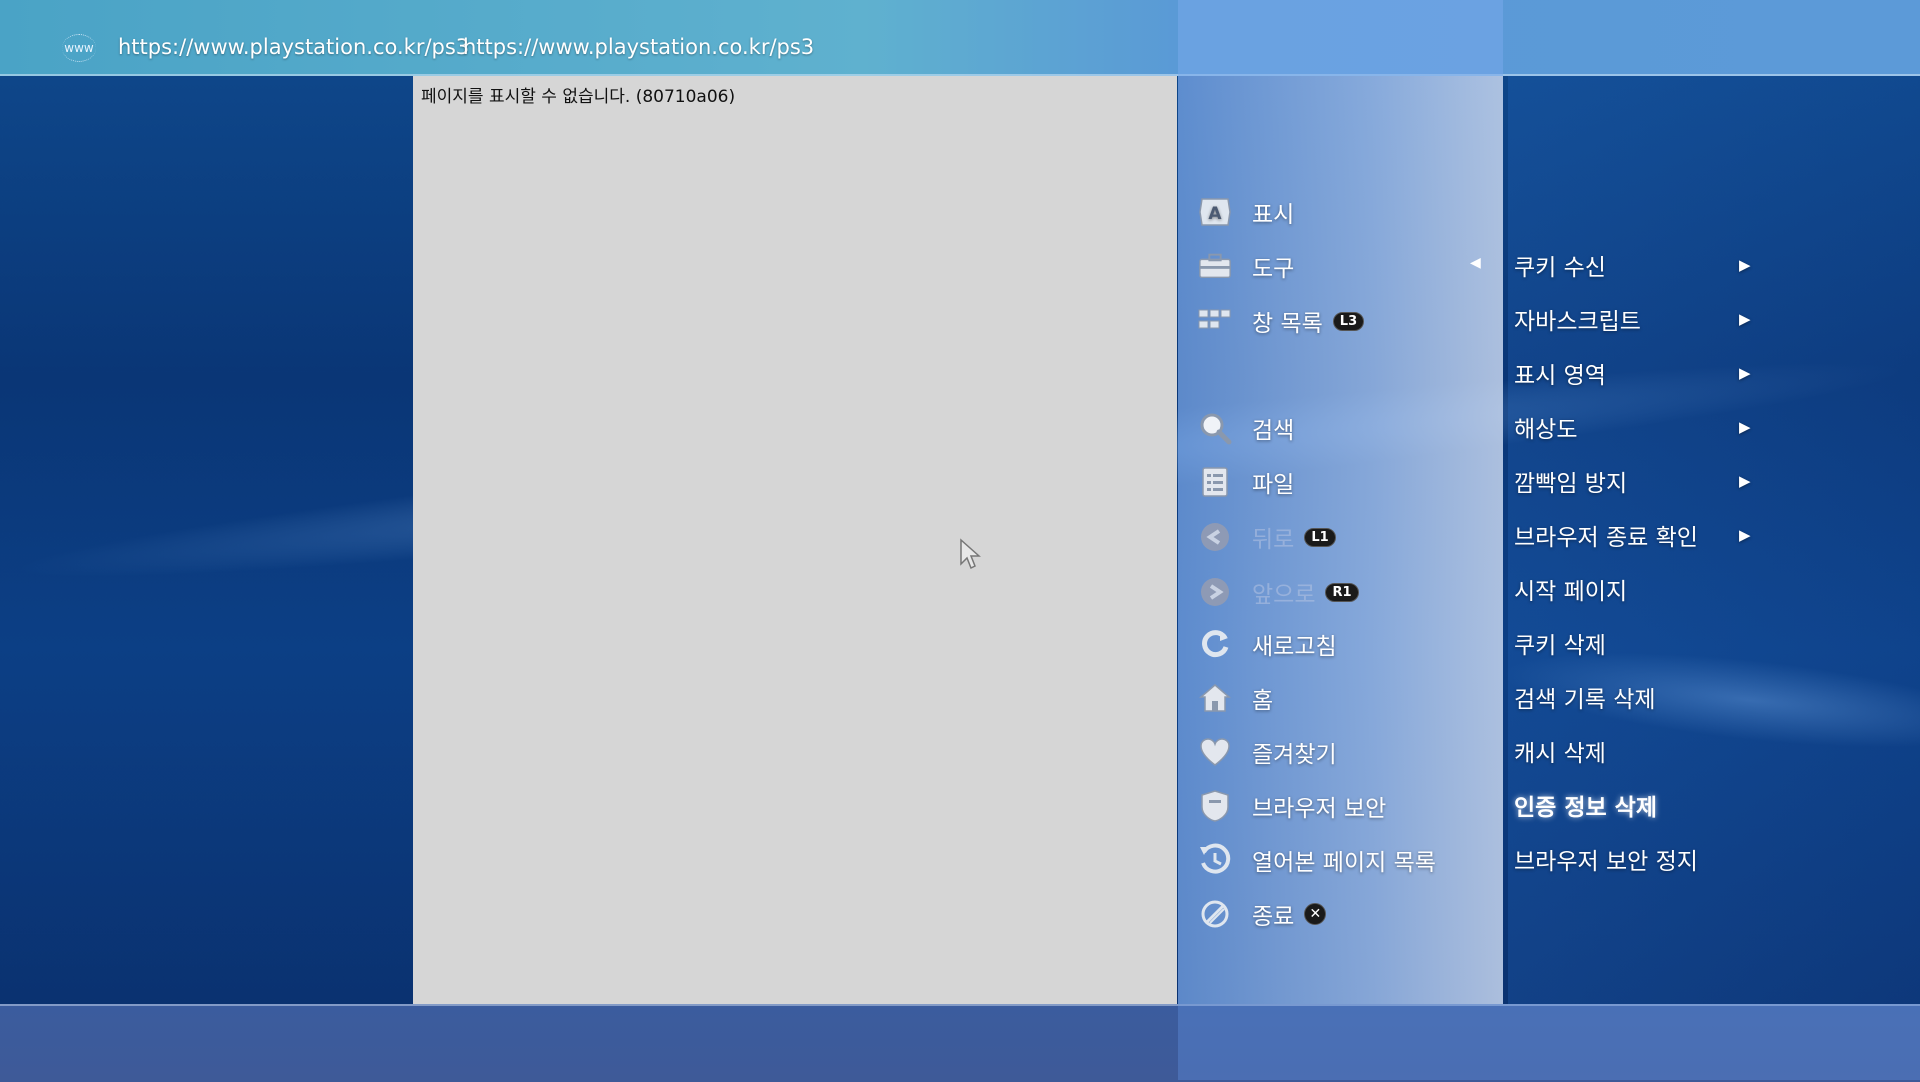 Image resolution: width=1920 pixels, height=1082 pixels. What do you see at coordinates (1273, 215) in the screenshot?
I see `menu-item-label: 표시` at bounding box center [1273, 215].